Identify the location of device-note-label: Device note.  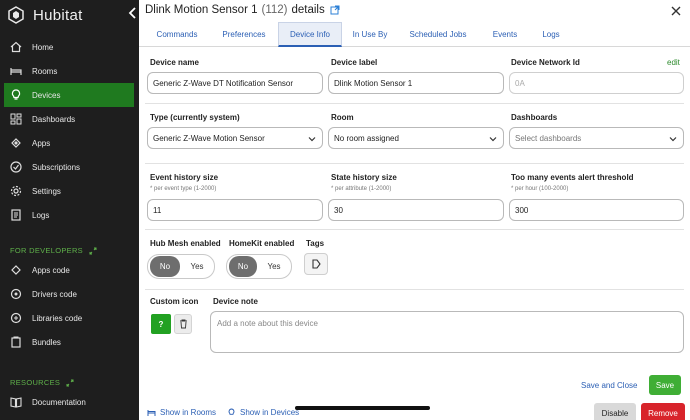
(235, 301).